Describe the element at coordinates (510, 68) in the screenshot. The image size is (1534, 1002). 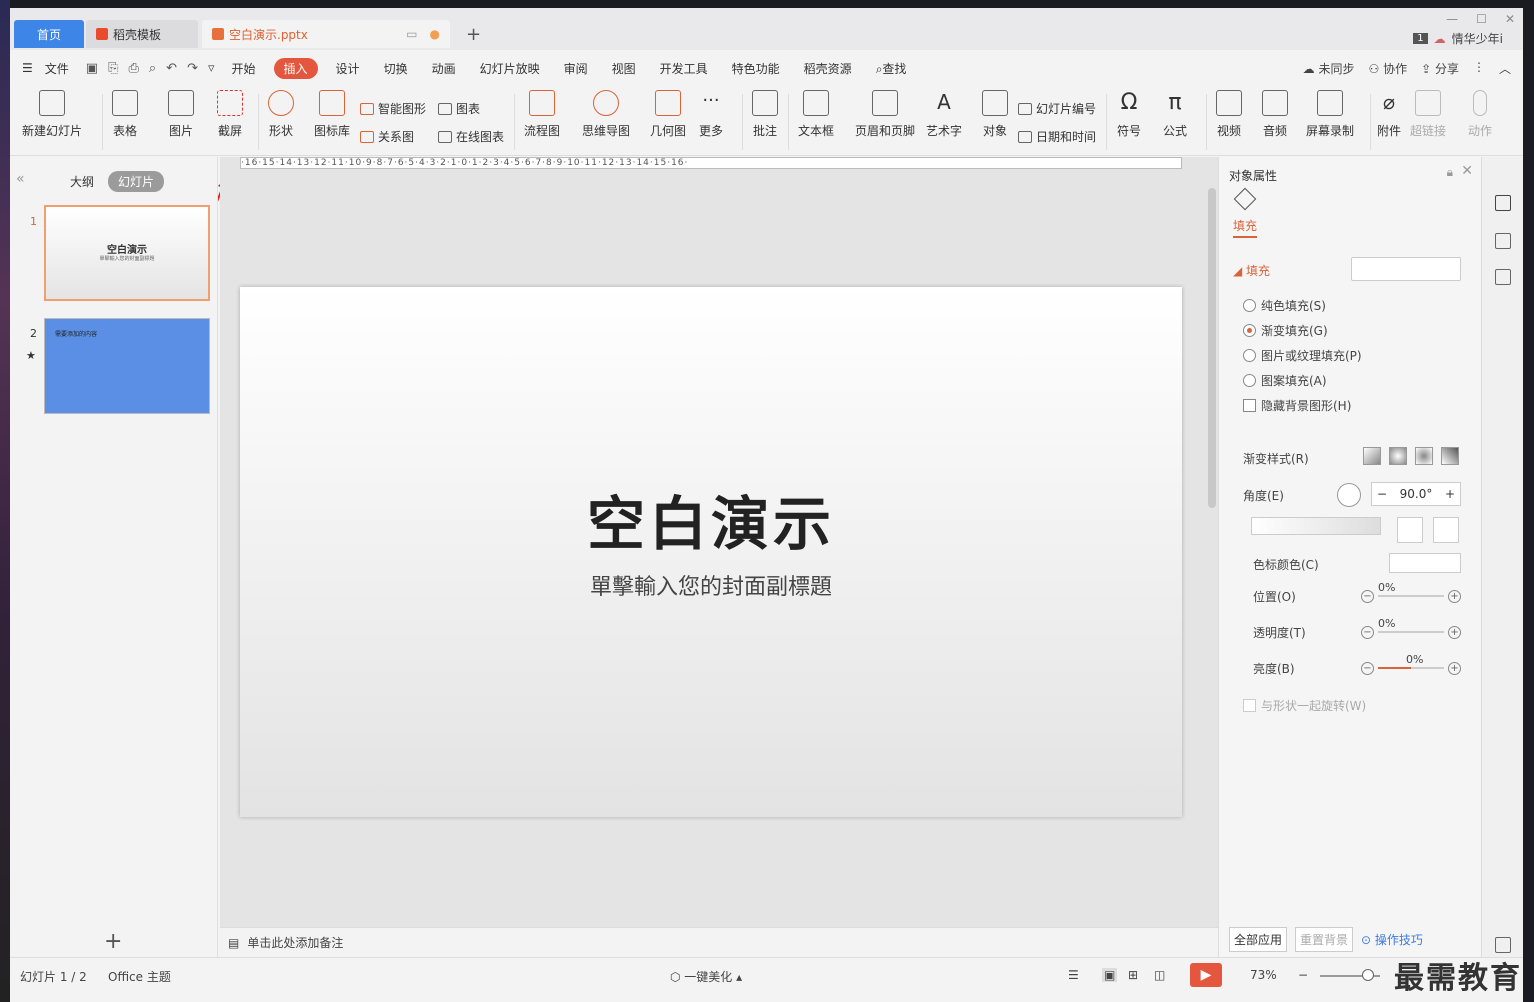
I see `menu-slideshow: 幻灯片放映` at that location.